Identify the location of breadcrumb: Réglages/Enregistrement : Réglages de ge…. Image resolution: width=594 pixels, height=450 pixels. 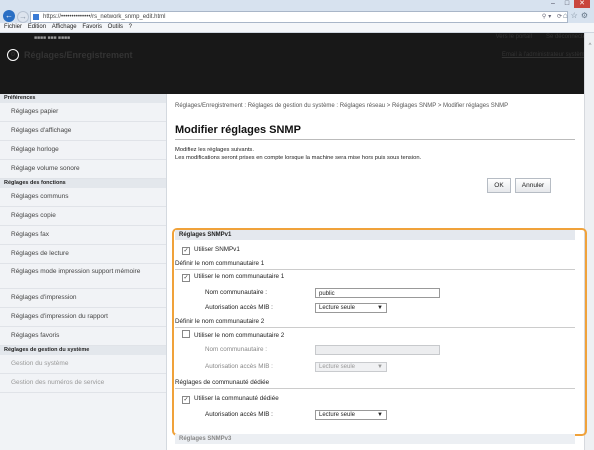
(342, 106).